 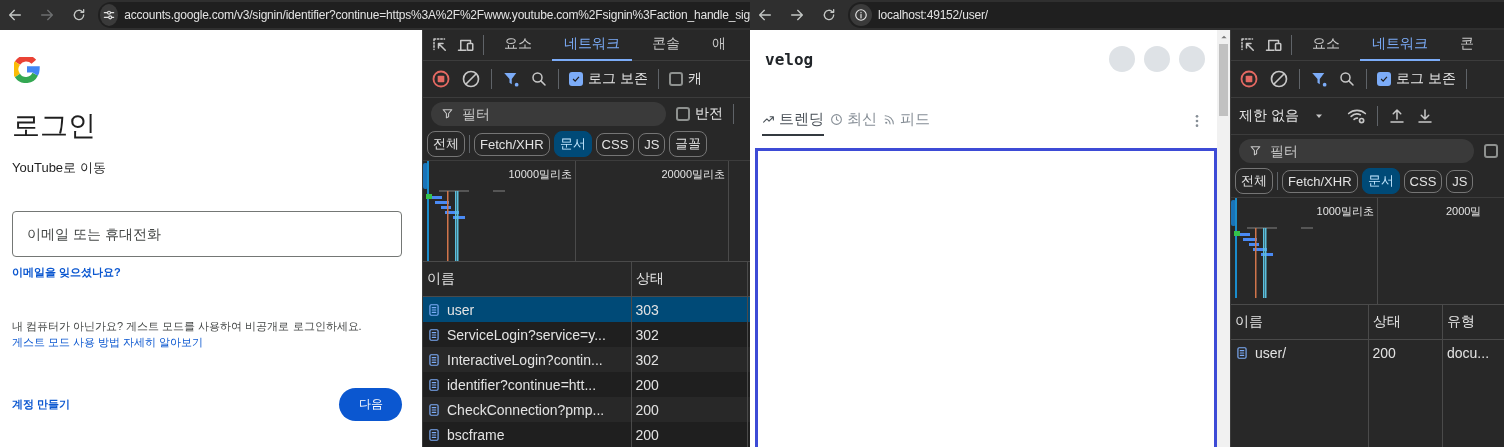 What do you see at coordinates (1271, 352) in the screenshot?
I see `request-name: user/` at bounding box center [1271, 352].